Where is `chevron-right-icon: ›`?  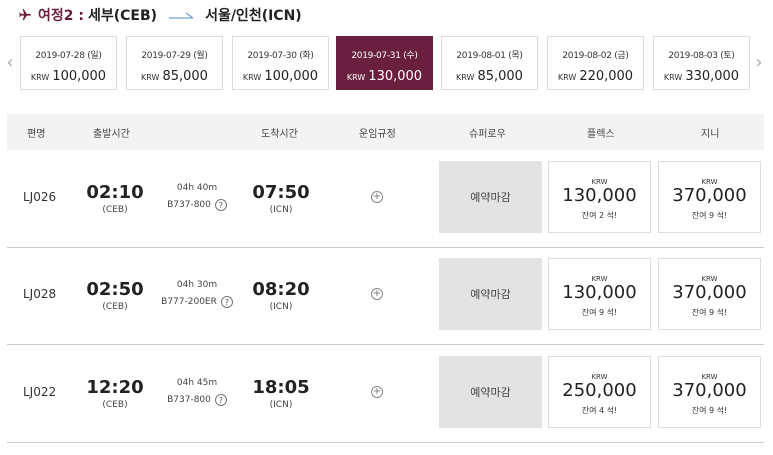 chevron-right-icon: › is located at coordinates (759, 62).